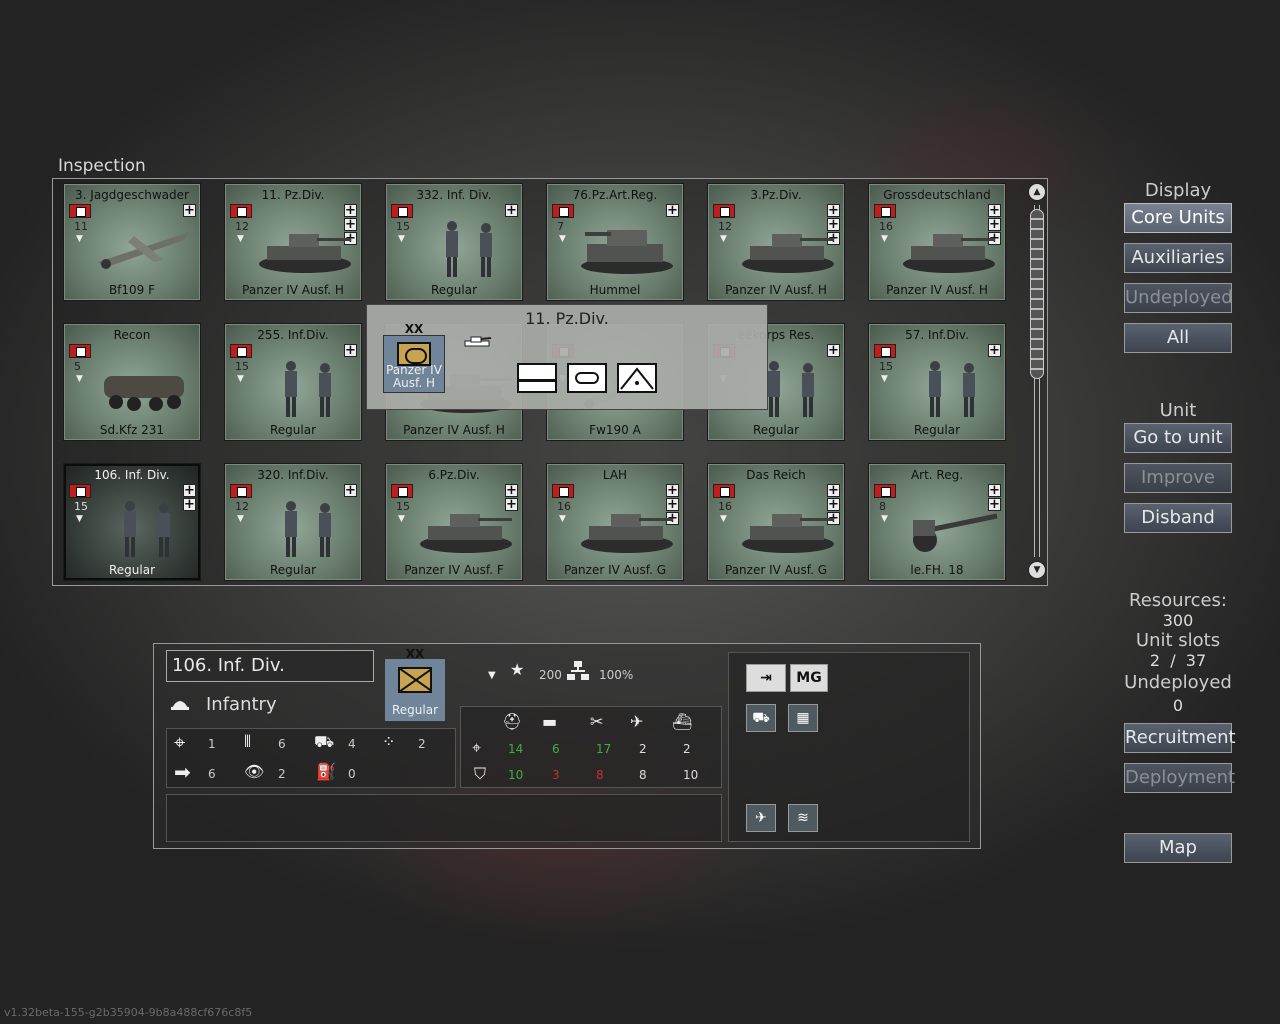 The width and height of the screenshot is (1280, 1024). I want to click on building-ability-icon: ▦, so click(803, 718).